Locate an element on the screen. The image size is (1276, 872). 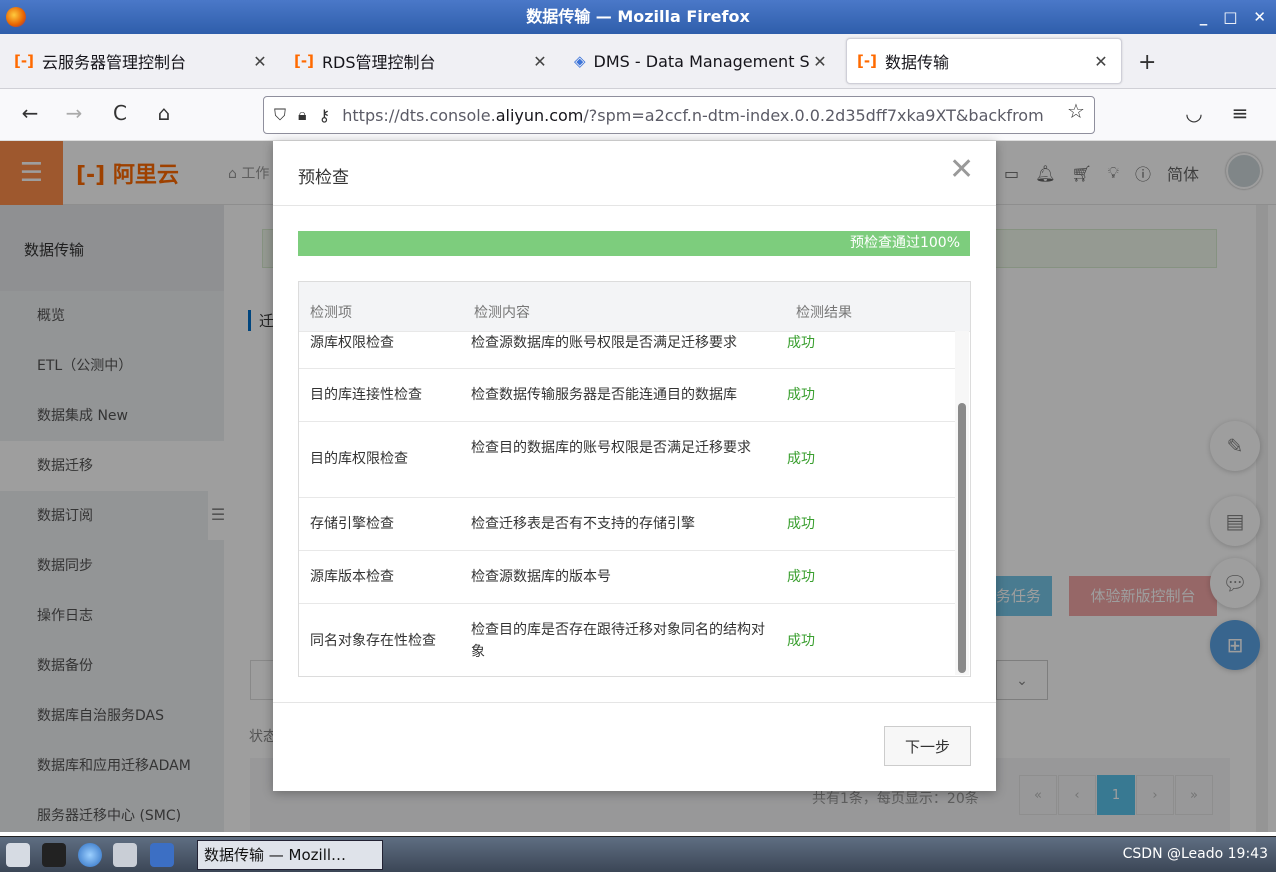
key-icon: ⚷ is located at coordinates (325, 115).